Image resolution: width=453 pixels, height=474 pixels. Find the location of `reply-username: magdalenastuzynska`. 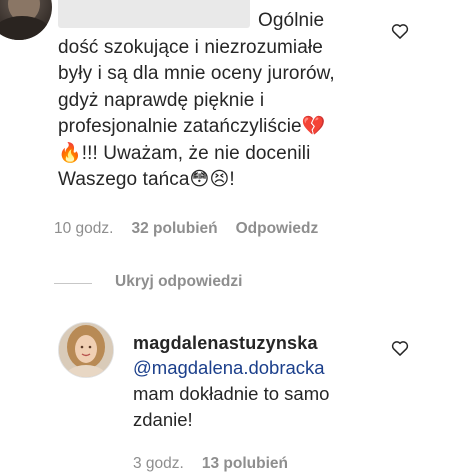

reply-username: magdalenastuzynska is located at coordinates (225, 343).